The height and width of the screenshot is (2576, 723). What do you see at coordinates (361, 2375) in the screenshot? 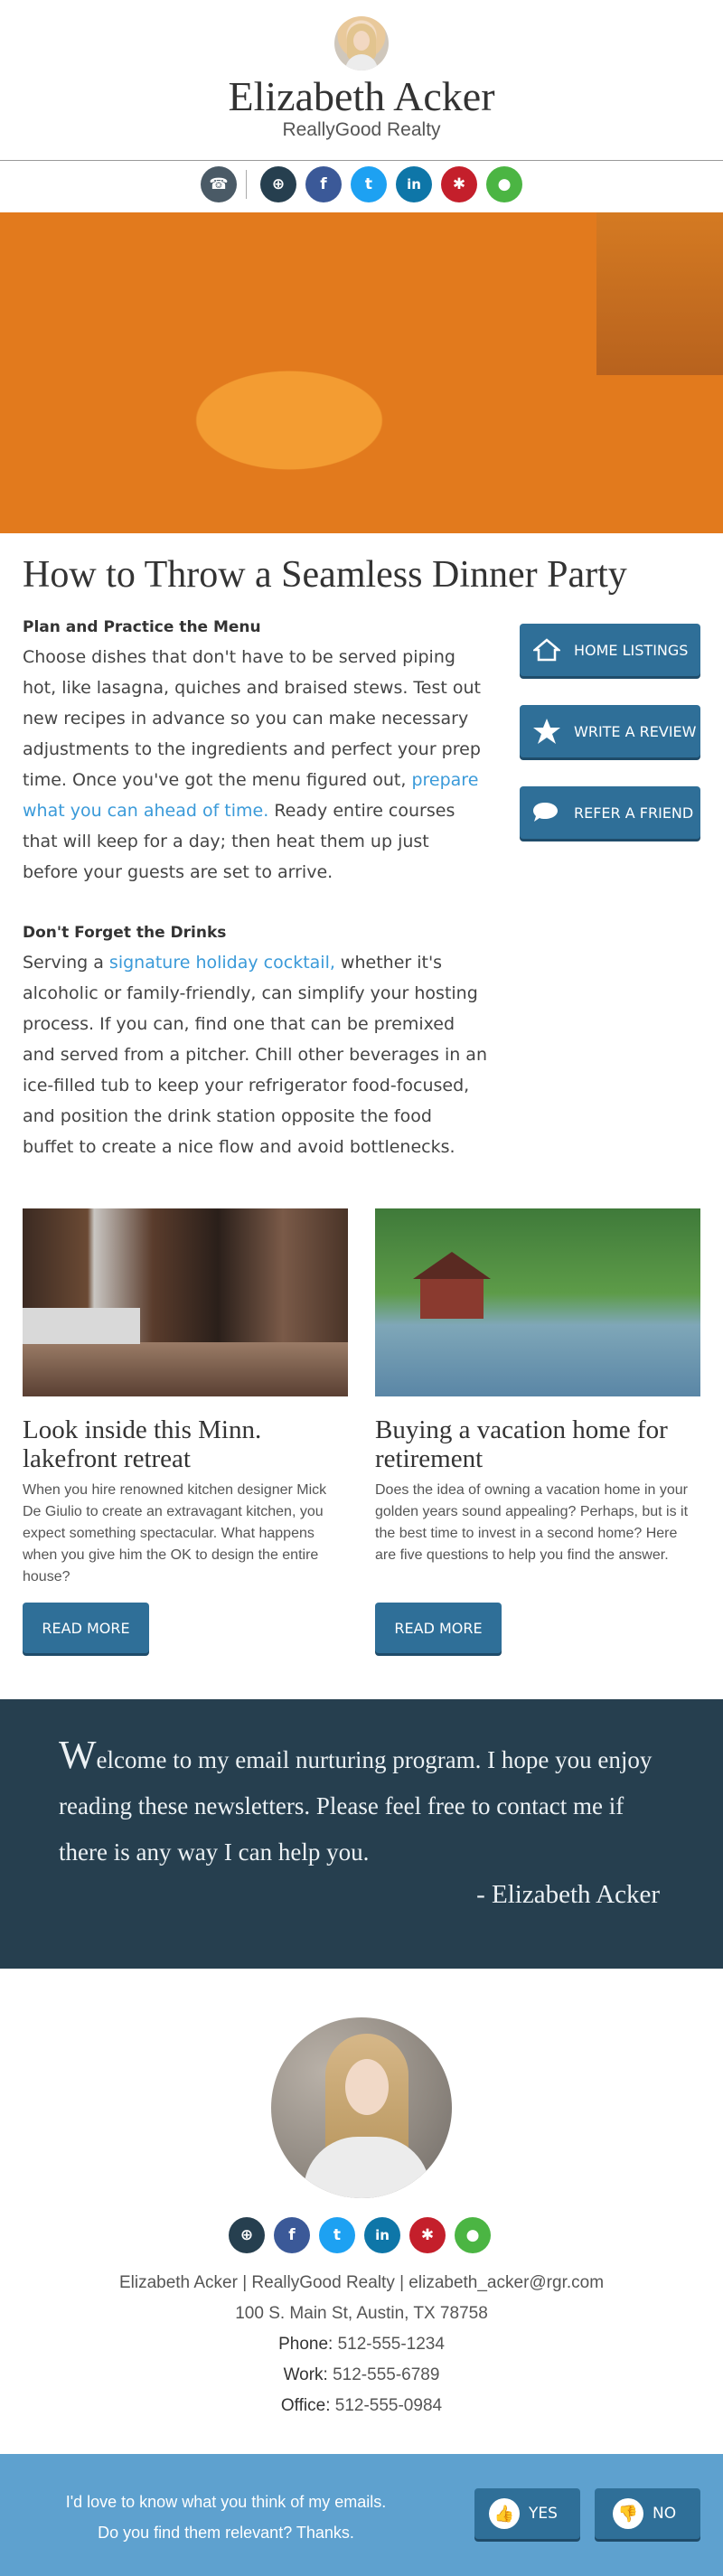
I see `contact-work: Work: 512-555-6789` at bounding box center [361, 2375].